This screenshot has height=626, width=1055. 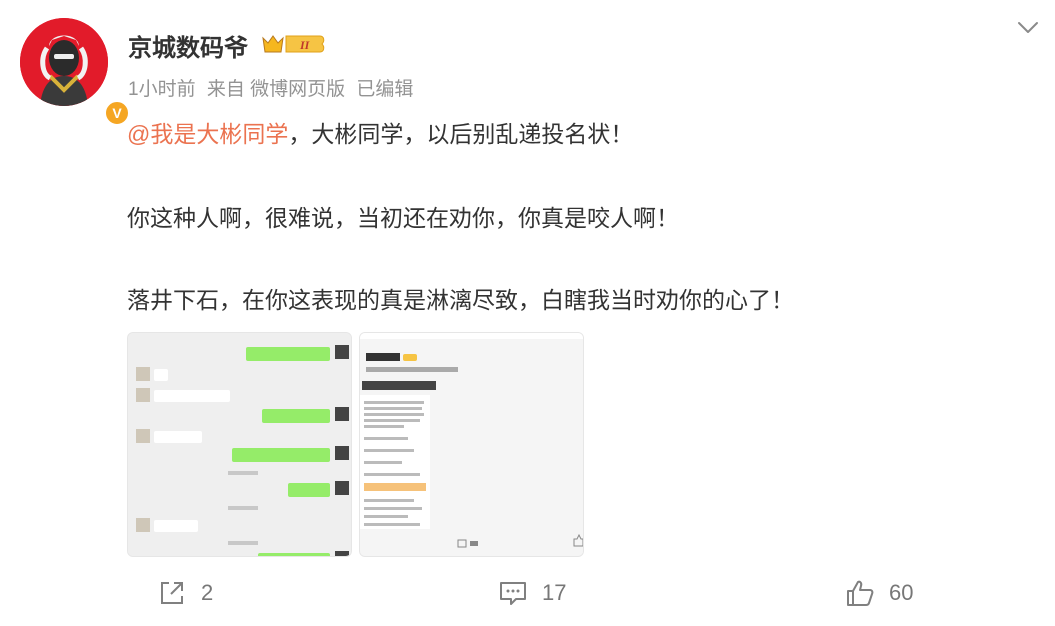 I want to click on like-button: 60, so click(x=879, y=593).